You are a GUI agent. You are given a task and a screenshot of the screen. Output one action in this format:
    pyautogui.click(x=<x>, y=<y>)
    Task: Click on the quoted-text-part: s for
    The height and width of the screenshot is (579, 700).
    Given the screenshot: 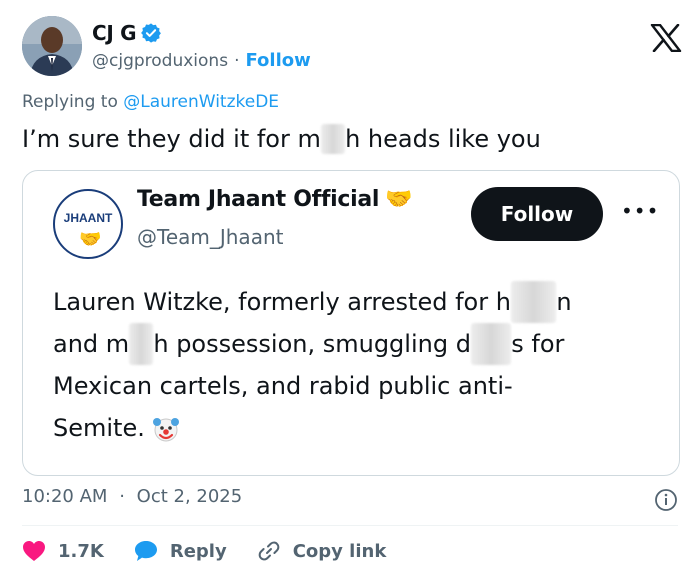 What is the action you would take?
    pyautogui.click(x=538, y=344)
    